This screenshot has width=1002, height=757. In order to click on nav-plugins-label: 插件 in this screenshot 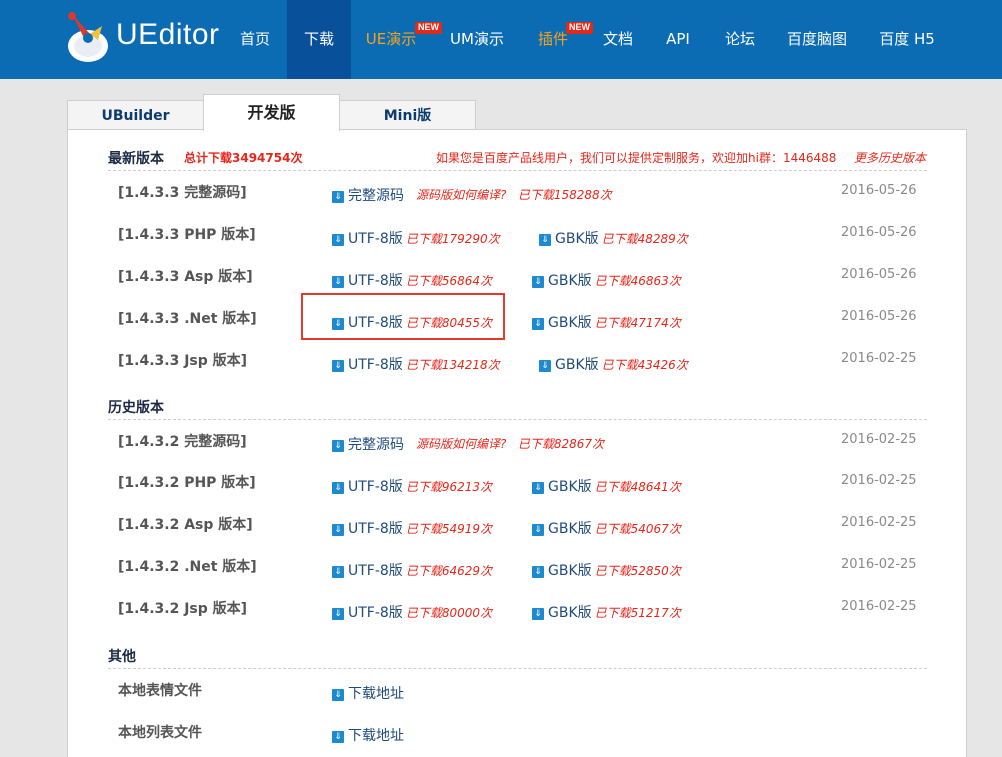, I will do `click(552, 39)`.